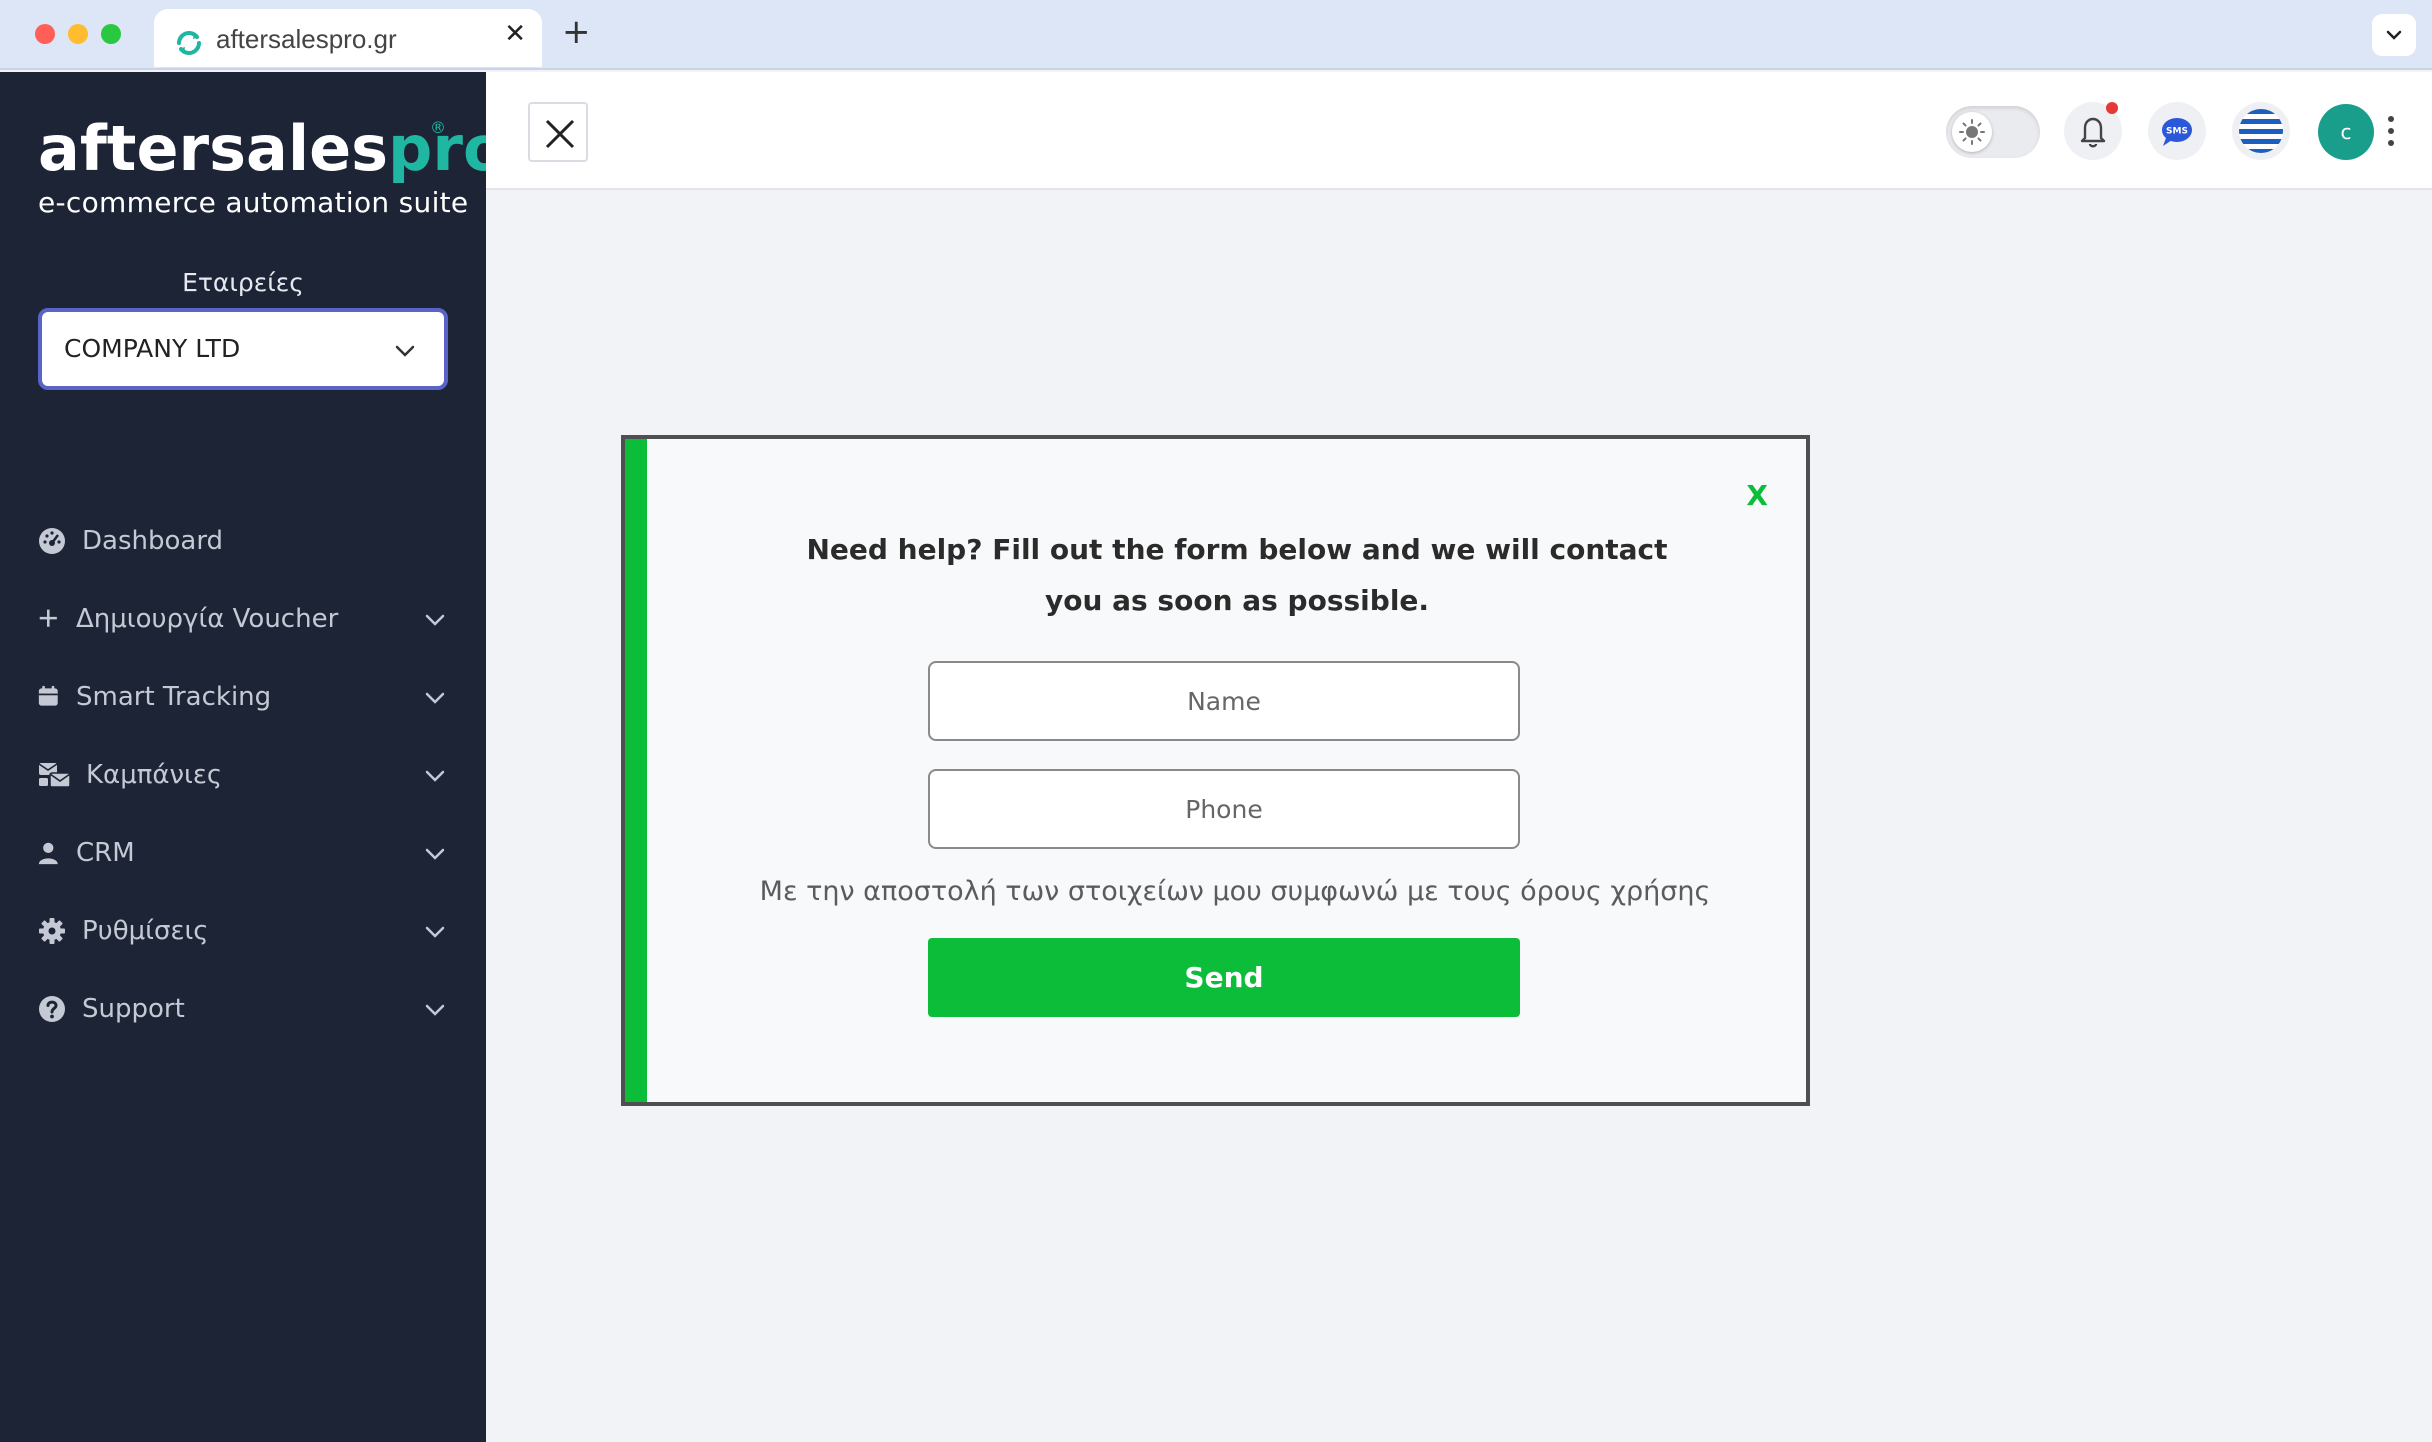 This screenshot has height=1442, width=2432. I want to click on sidebar-item-label: Dashboard, so click(153, 541).